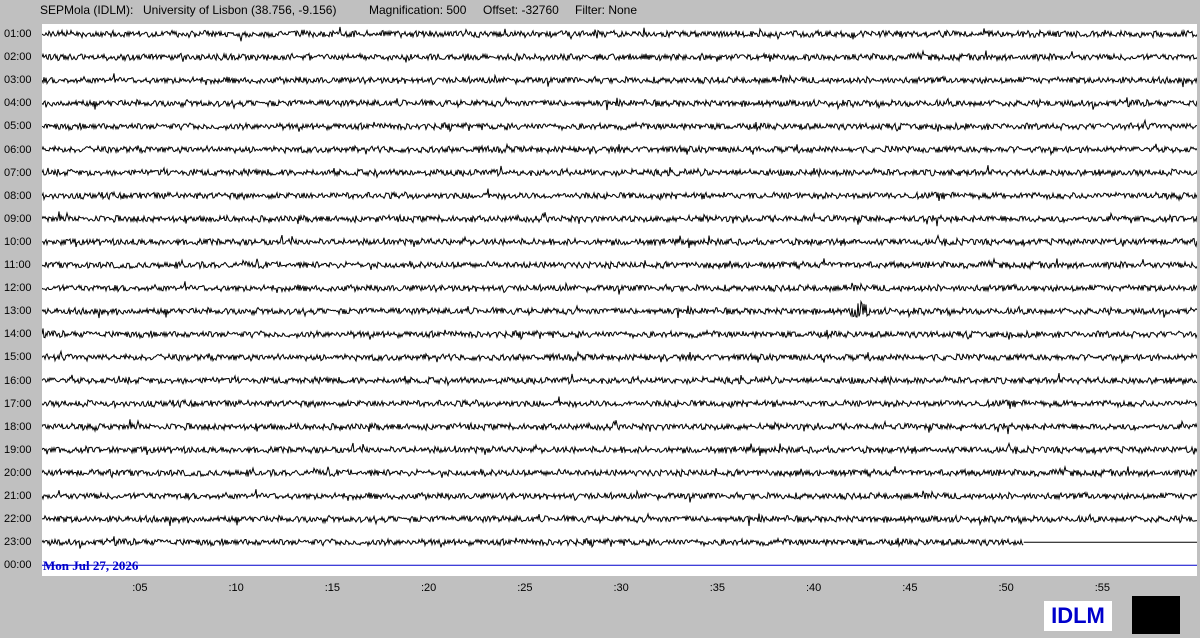  What do you see at coordinates (418, 10) in the screenshot?
I see `magnification-label: Magnification: 500` at bounding box center [418, 10].